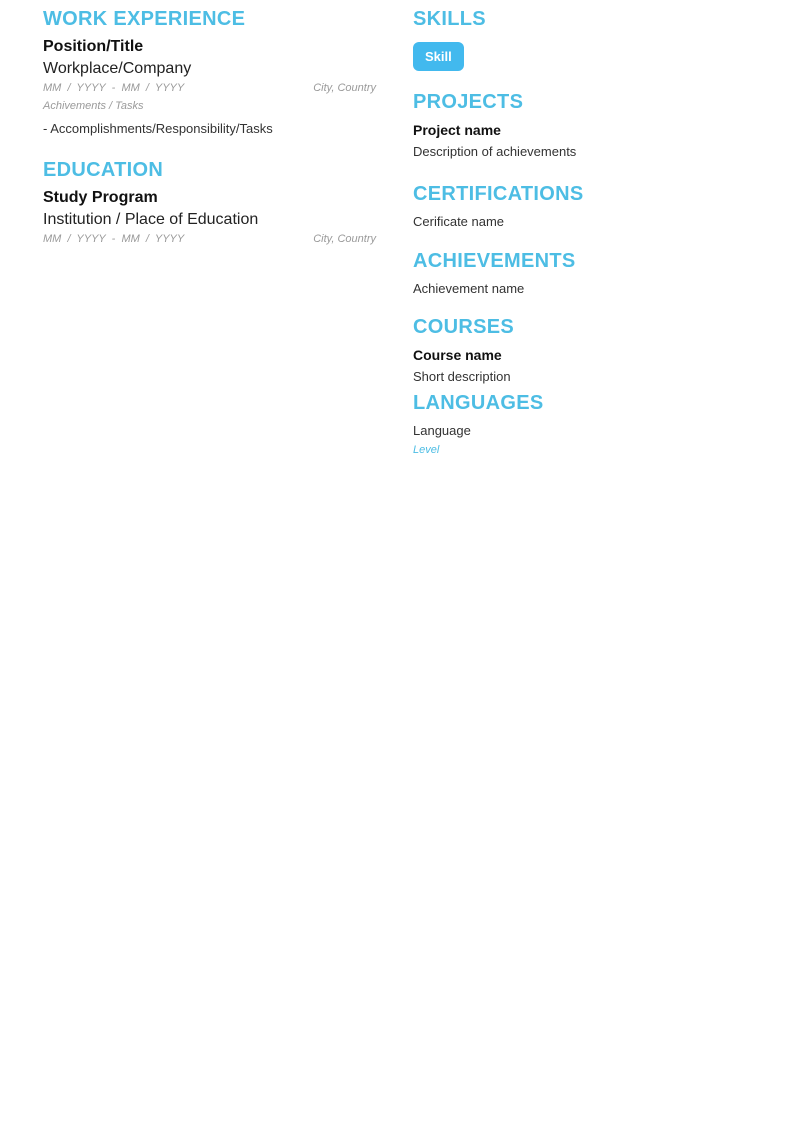  Describe the element at coordinates (494, 261) in the screenshot. I see `achievements-heading: ACHIEVEMENTS` at that location.